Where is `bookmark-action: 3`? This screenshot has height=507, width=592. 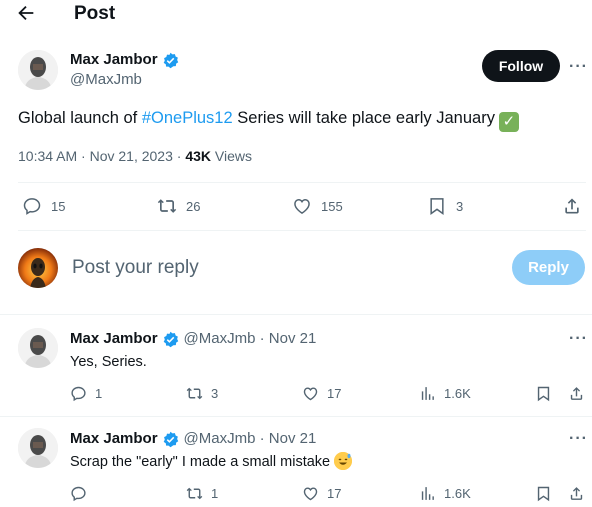
bookmark-action: 3 is located at coordinates (445, 206).